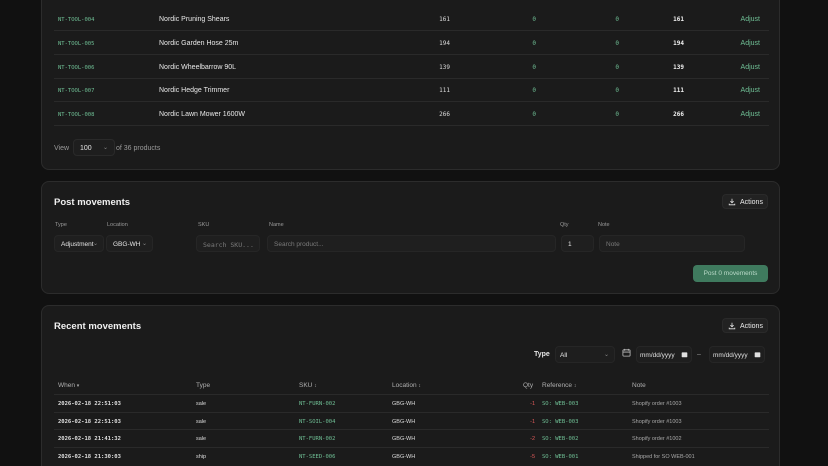 This screenshot has height=466, width=828. I want to click on movement-qty: -5, so click(532, 456).